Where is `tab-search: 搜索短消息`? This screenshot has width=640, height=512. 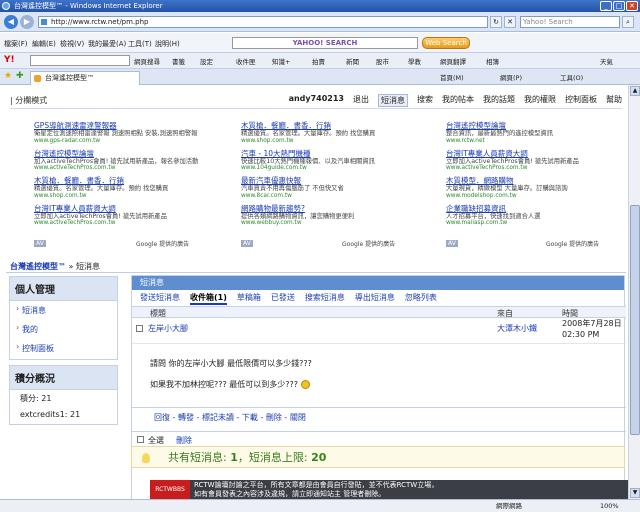 tab-search: 搜索短消息 is located at coordinates (325, 298).